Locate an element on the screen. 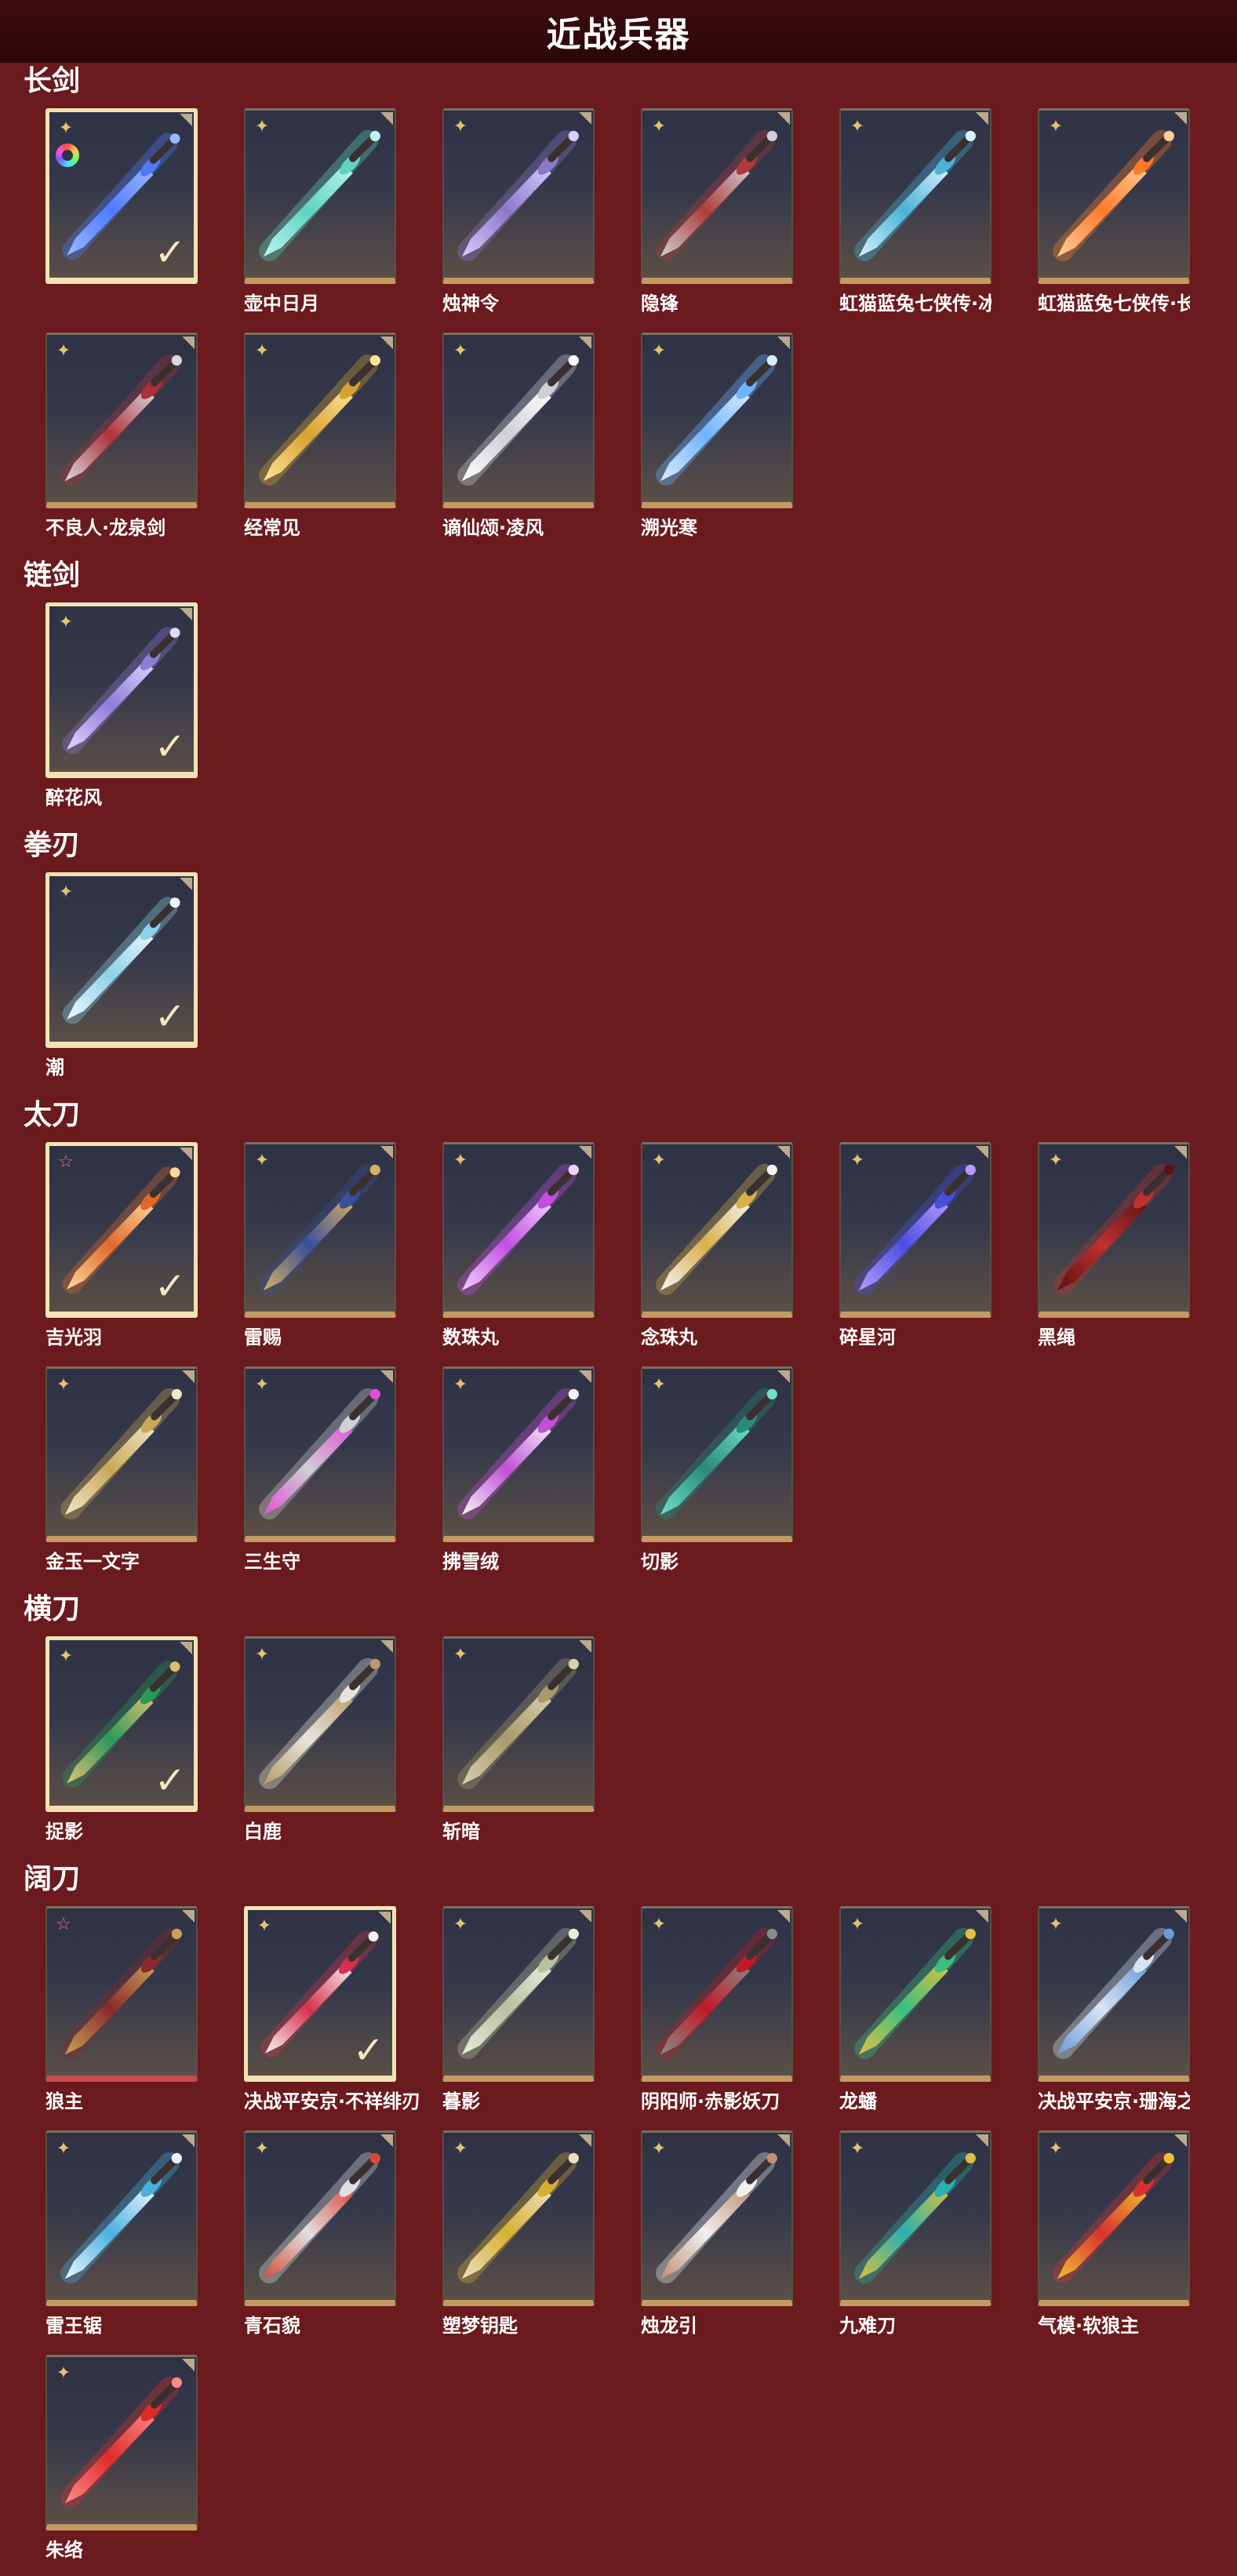  weapon-thumbnail: ☆ is located at coordinates (121, 1994).